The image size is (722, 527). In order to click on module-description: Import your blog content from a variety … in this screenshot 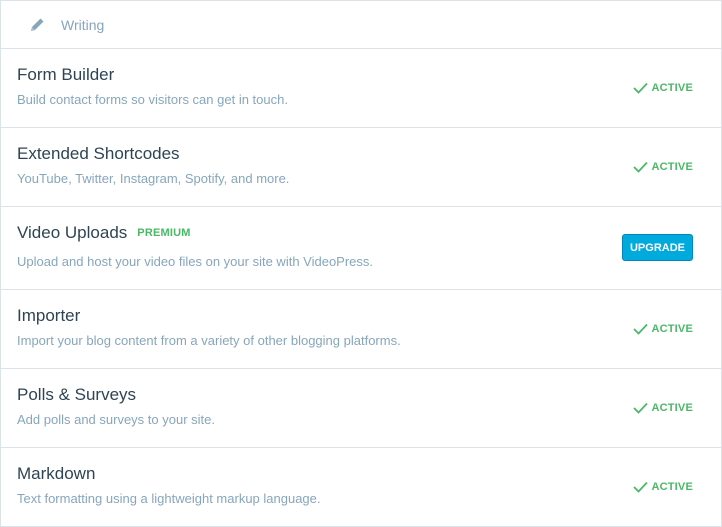, I will do `click(209, 340)`.